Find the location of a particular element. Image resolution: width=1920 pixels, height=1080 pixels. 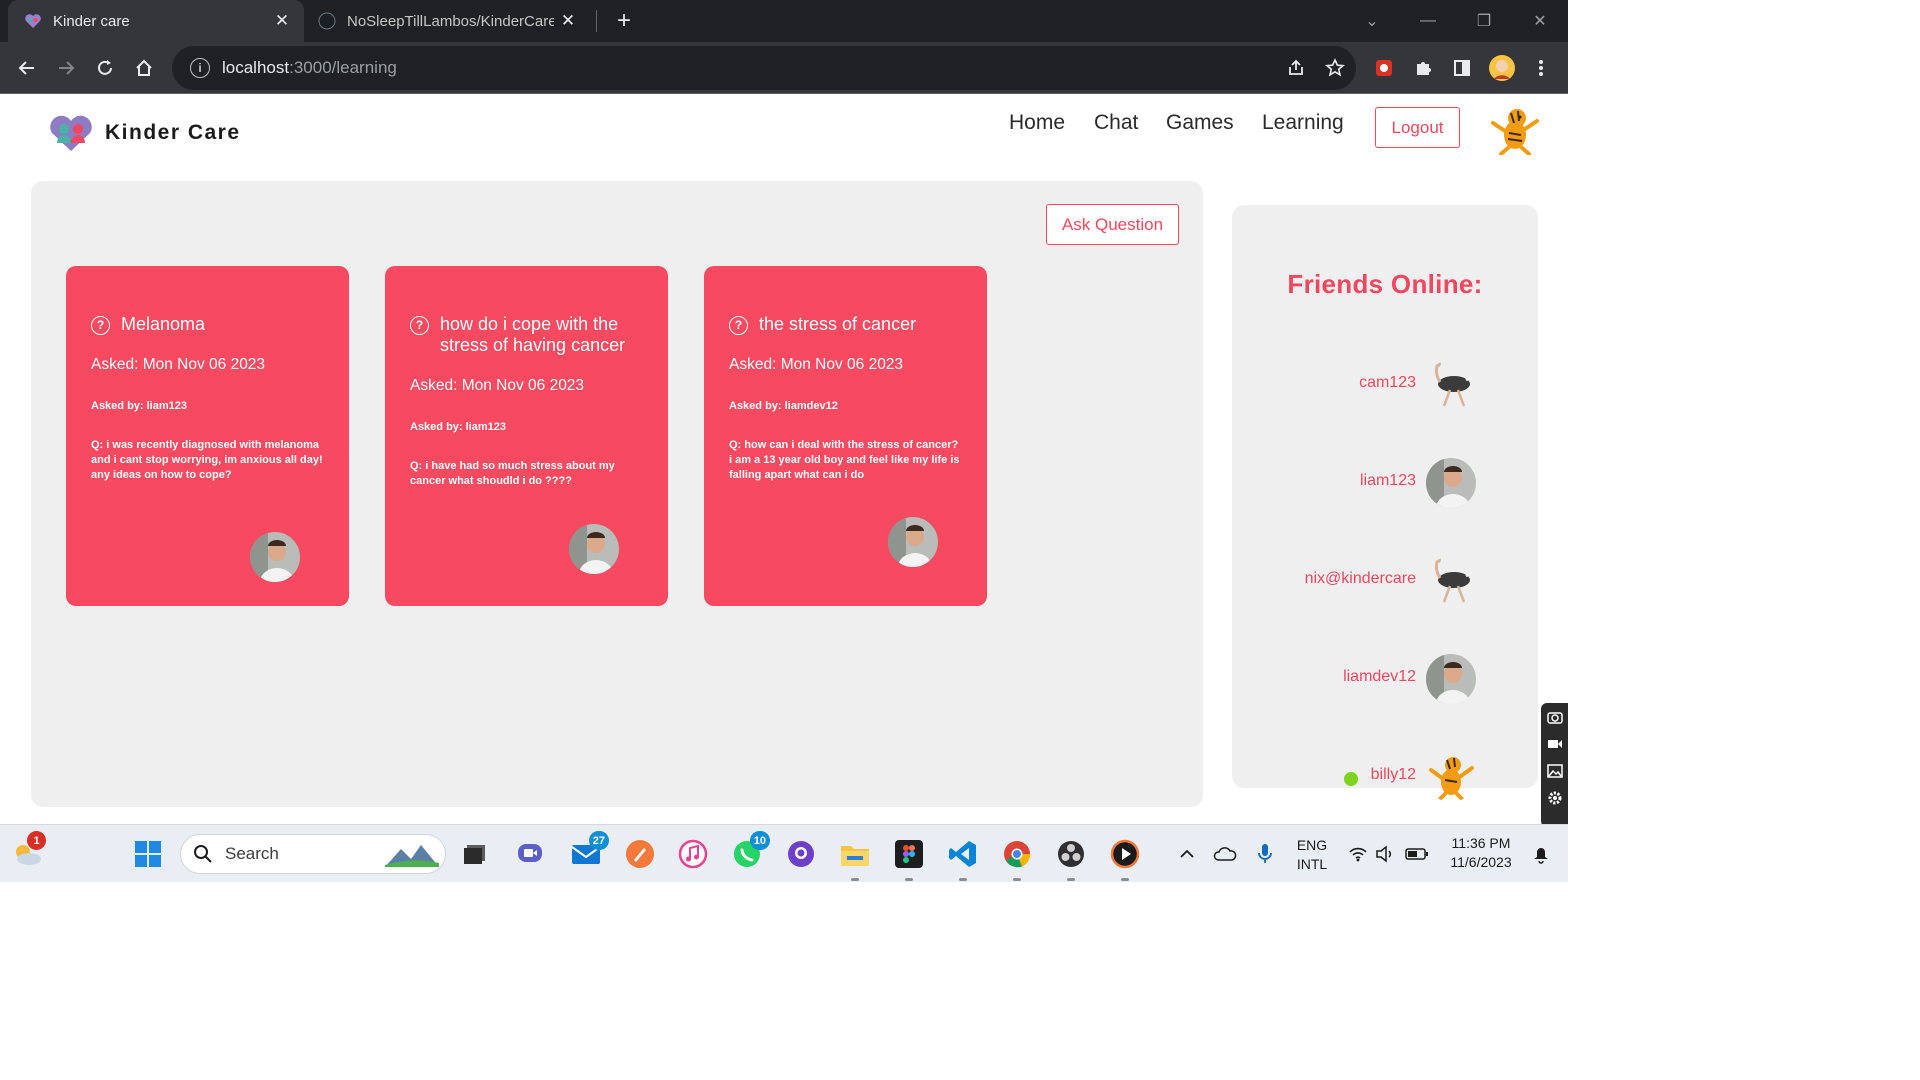

screen-tool-panel is located at coordinates (1554, 763).